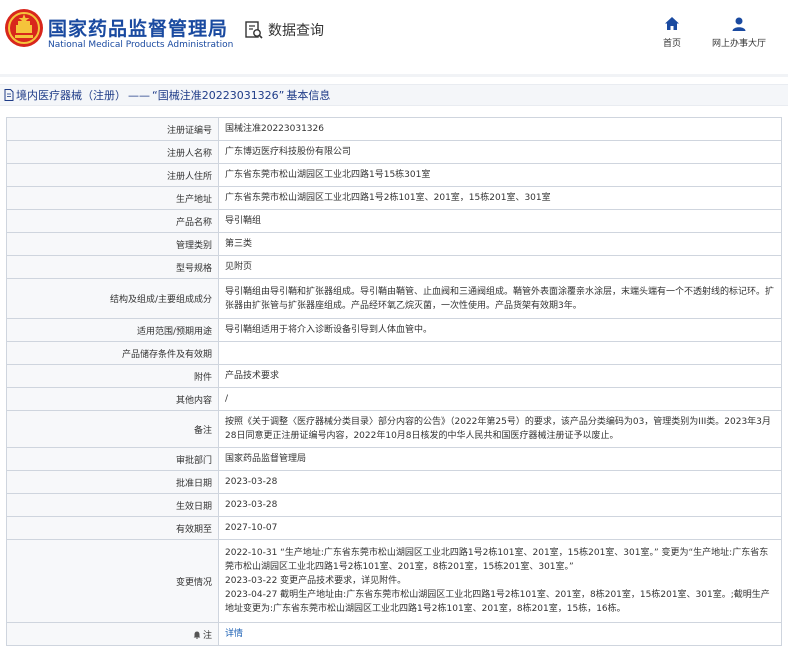 Image resolution: width=788 pixels, height=652 pixels. Describe the element at coordinates (500, 399) in the screenshot. I see `field-value: /` at that location.